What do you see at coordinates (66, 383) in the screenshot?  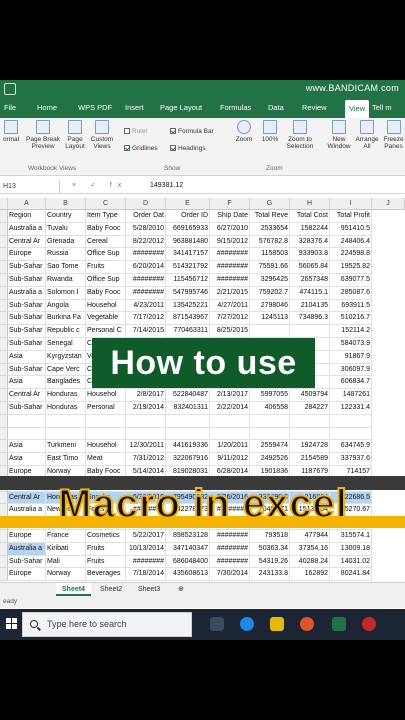 I see `table-cell: Banglades` at bounding box center [66, 383].